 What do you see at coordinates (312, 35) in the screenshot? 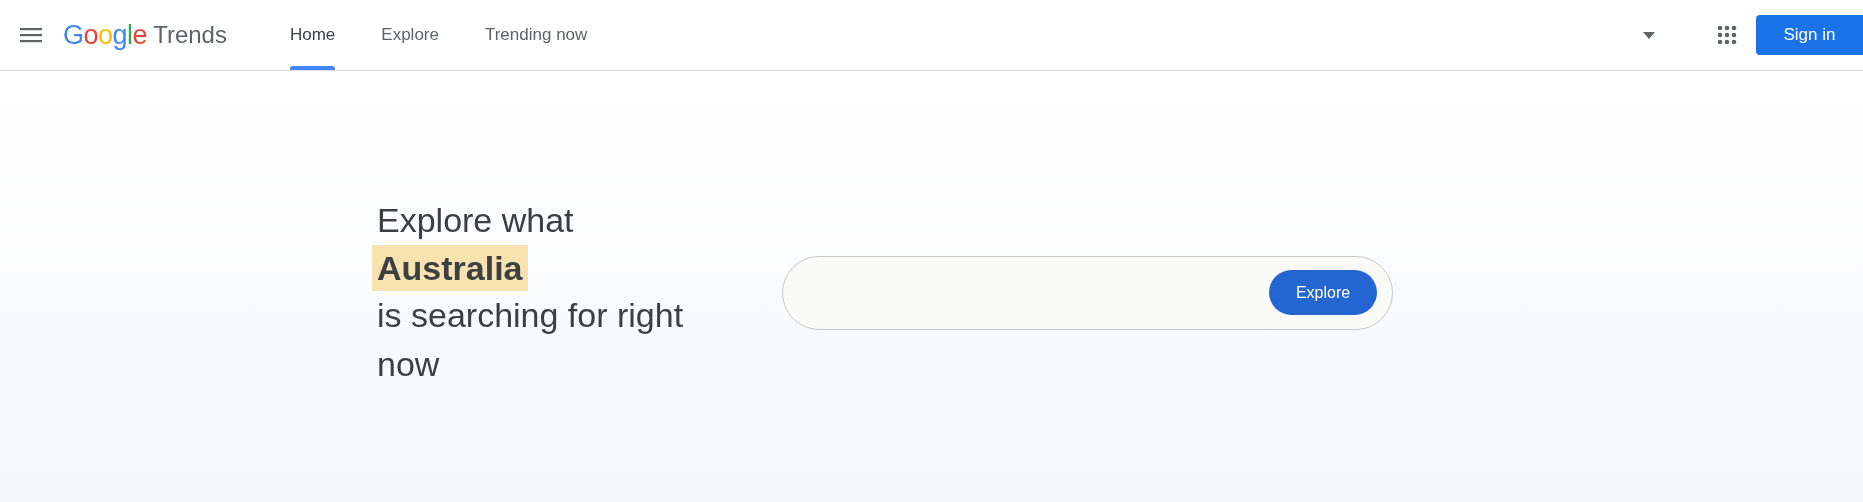
I see `nav-tab: Home` at bounding box center [312, 35].